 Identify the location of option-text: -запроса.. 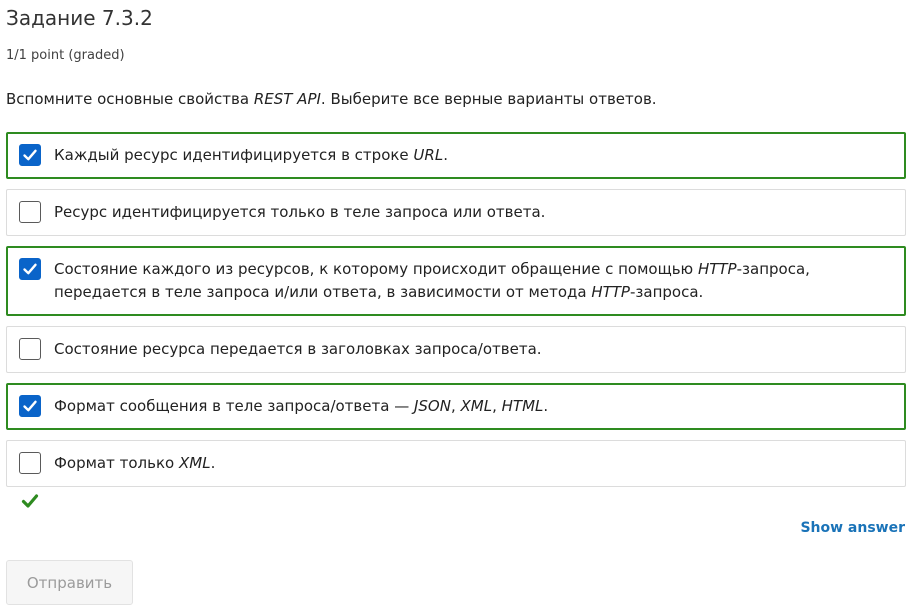
(666, 292).